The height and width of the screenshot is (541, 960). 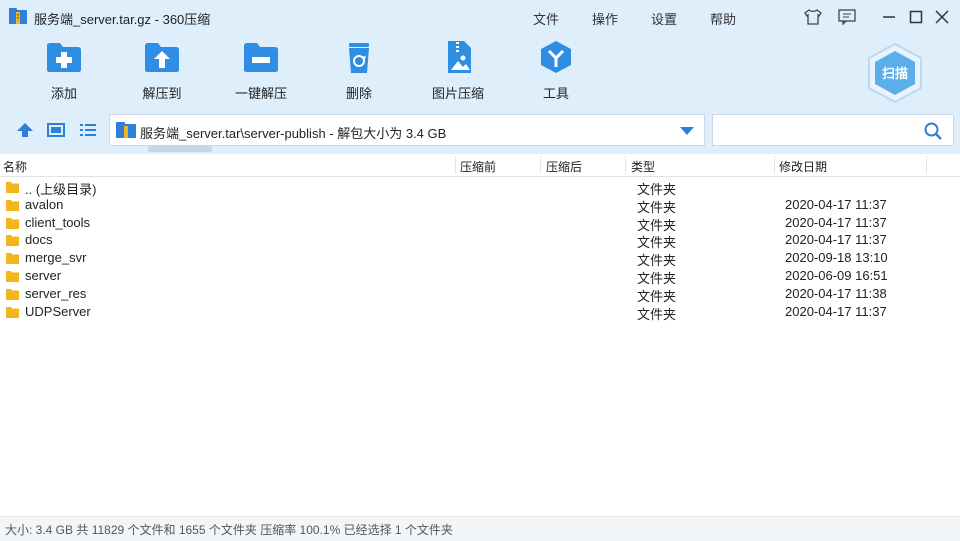 What do you see at coordinates (657, 314) in the screenshot?
I see `file-type: 文件夹` at bounding box center [657, 314].